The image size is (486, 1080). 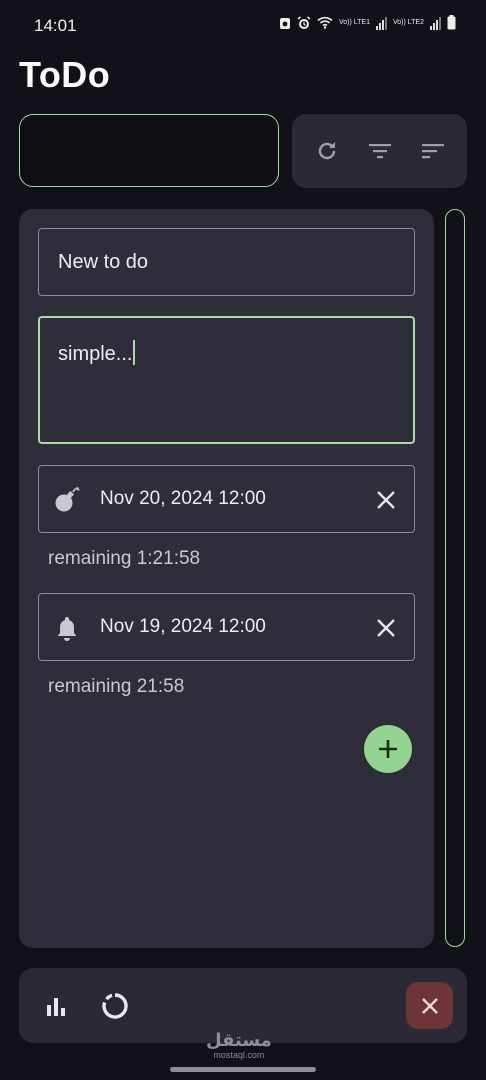 What do you see at coordinates (67, 629) in the screenshot?
I see `bell-icon` at bounding box center [67, 629].